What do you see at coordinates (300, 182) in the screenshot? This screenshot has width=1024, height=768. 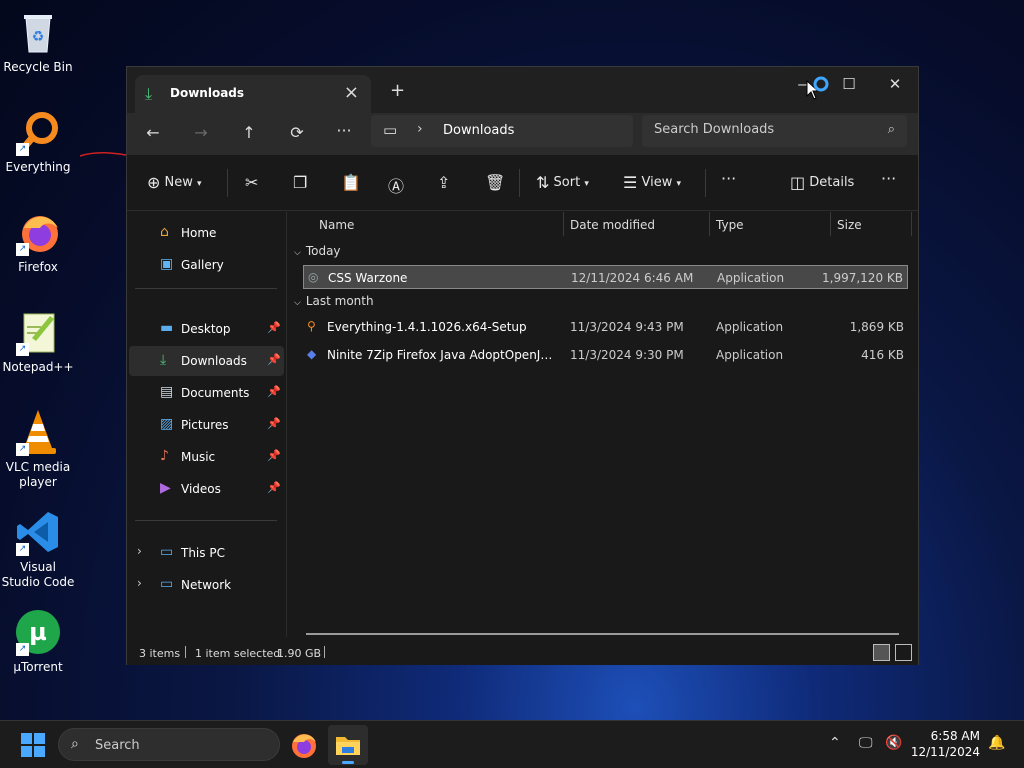 I see `copy-button: ❐` at bounding box center [300, 182].